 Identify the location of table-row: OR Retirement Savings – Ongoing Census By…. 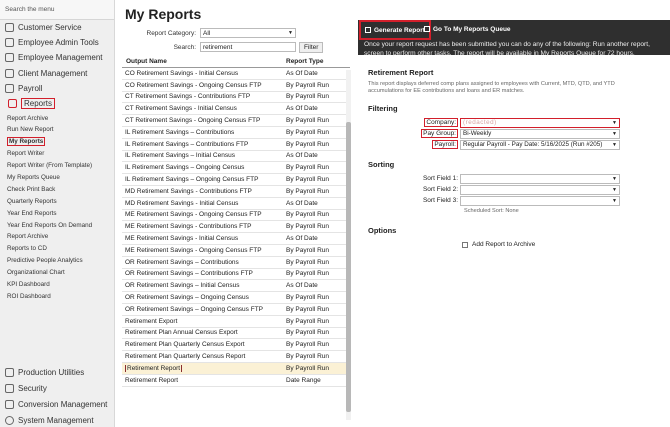
(236, 298).